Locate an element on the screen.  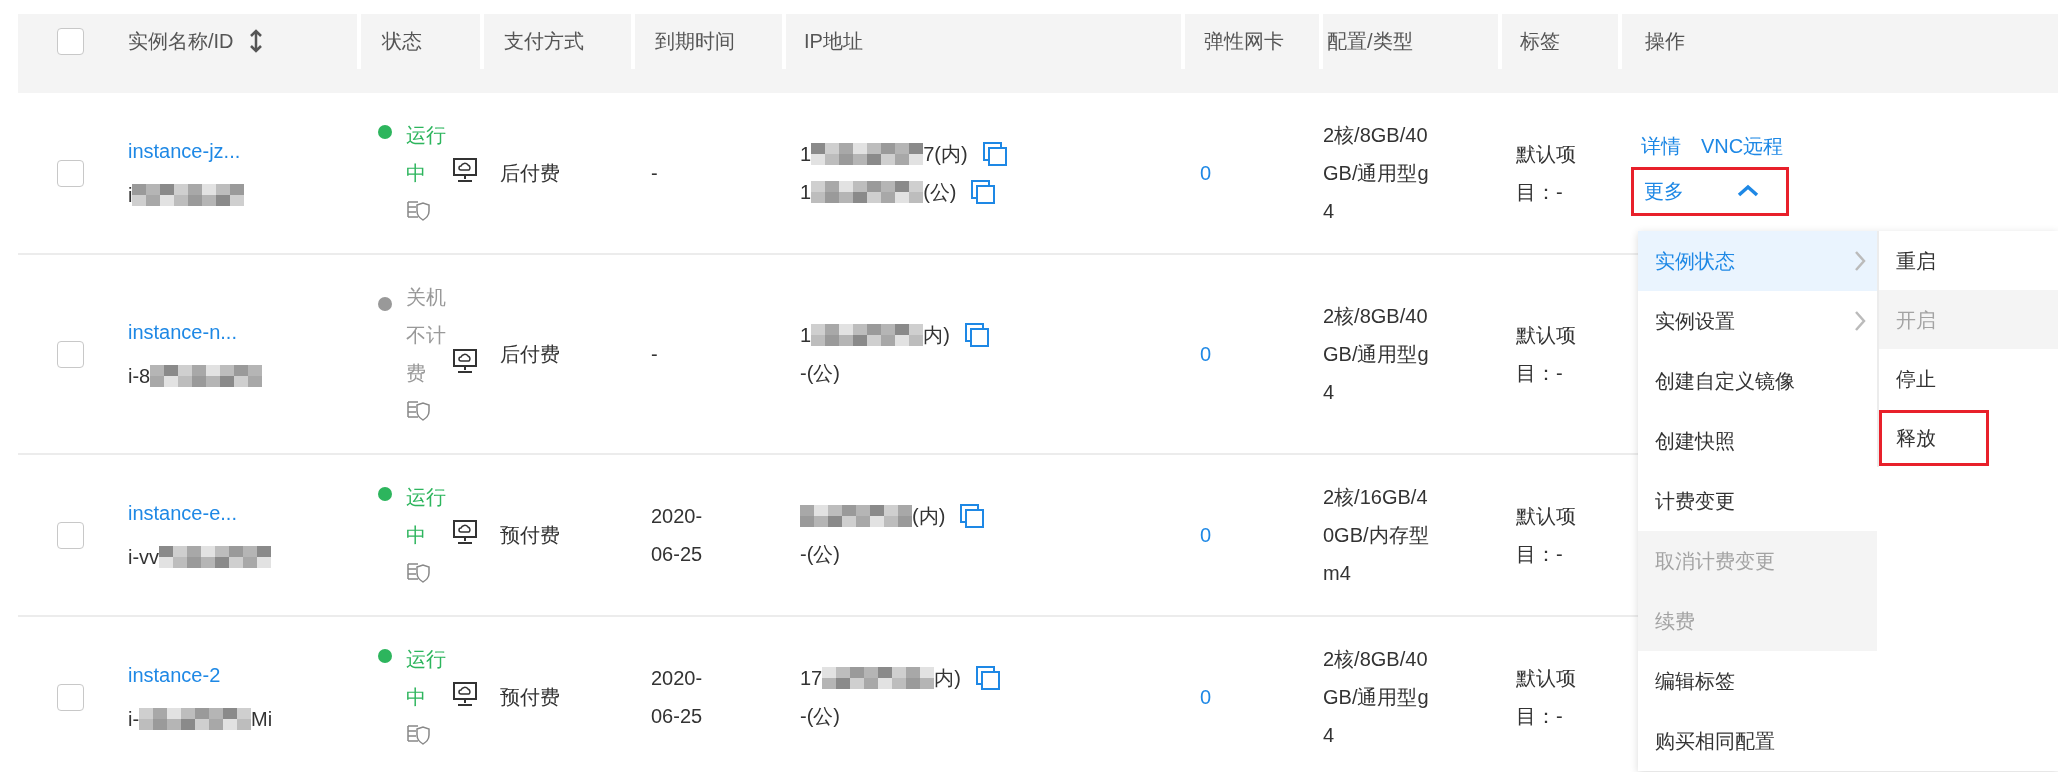
menu-item: 续费 is located at coordinates (1757, 621).